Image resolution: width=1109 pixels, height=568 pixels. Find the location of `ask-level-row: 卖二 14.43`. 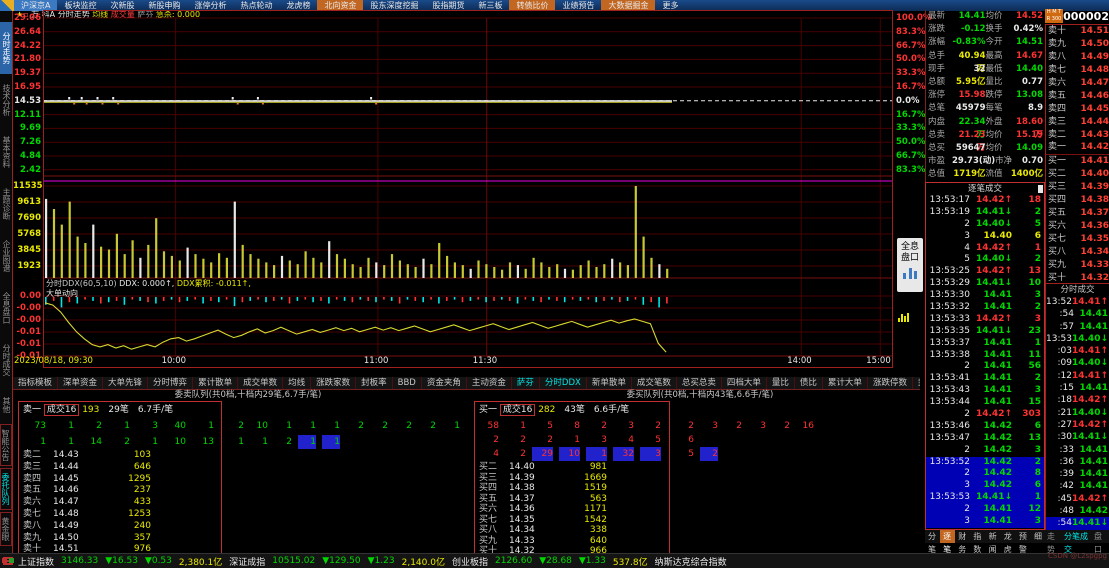

ask-level-row: 卖二 14.43 is located at coordinates (1077, 135).